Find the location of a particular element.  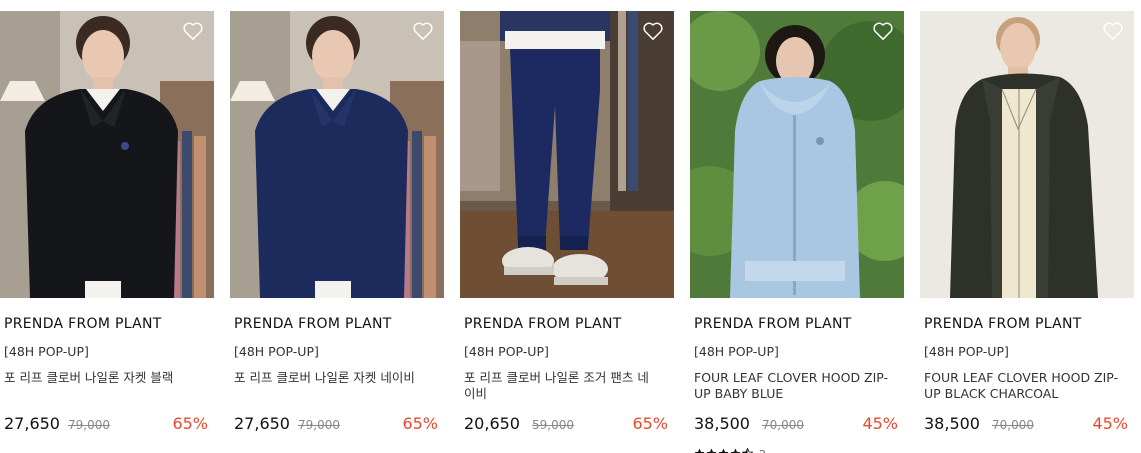

baby-blue-hood-zipup-photo is located at coordinates (797, 154).